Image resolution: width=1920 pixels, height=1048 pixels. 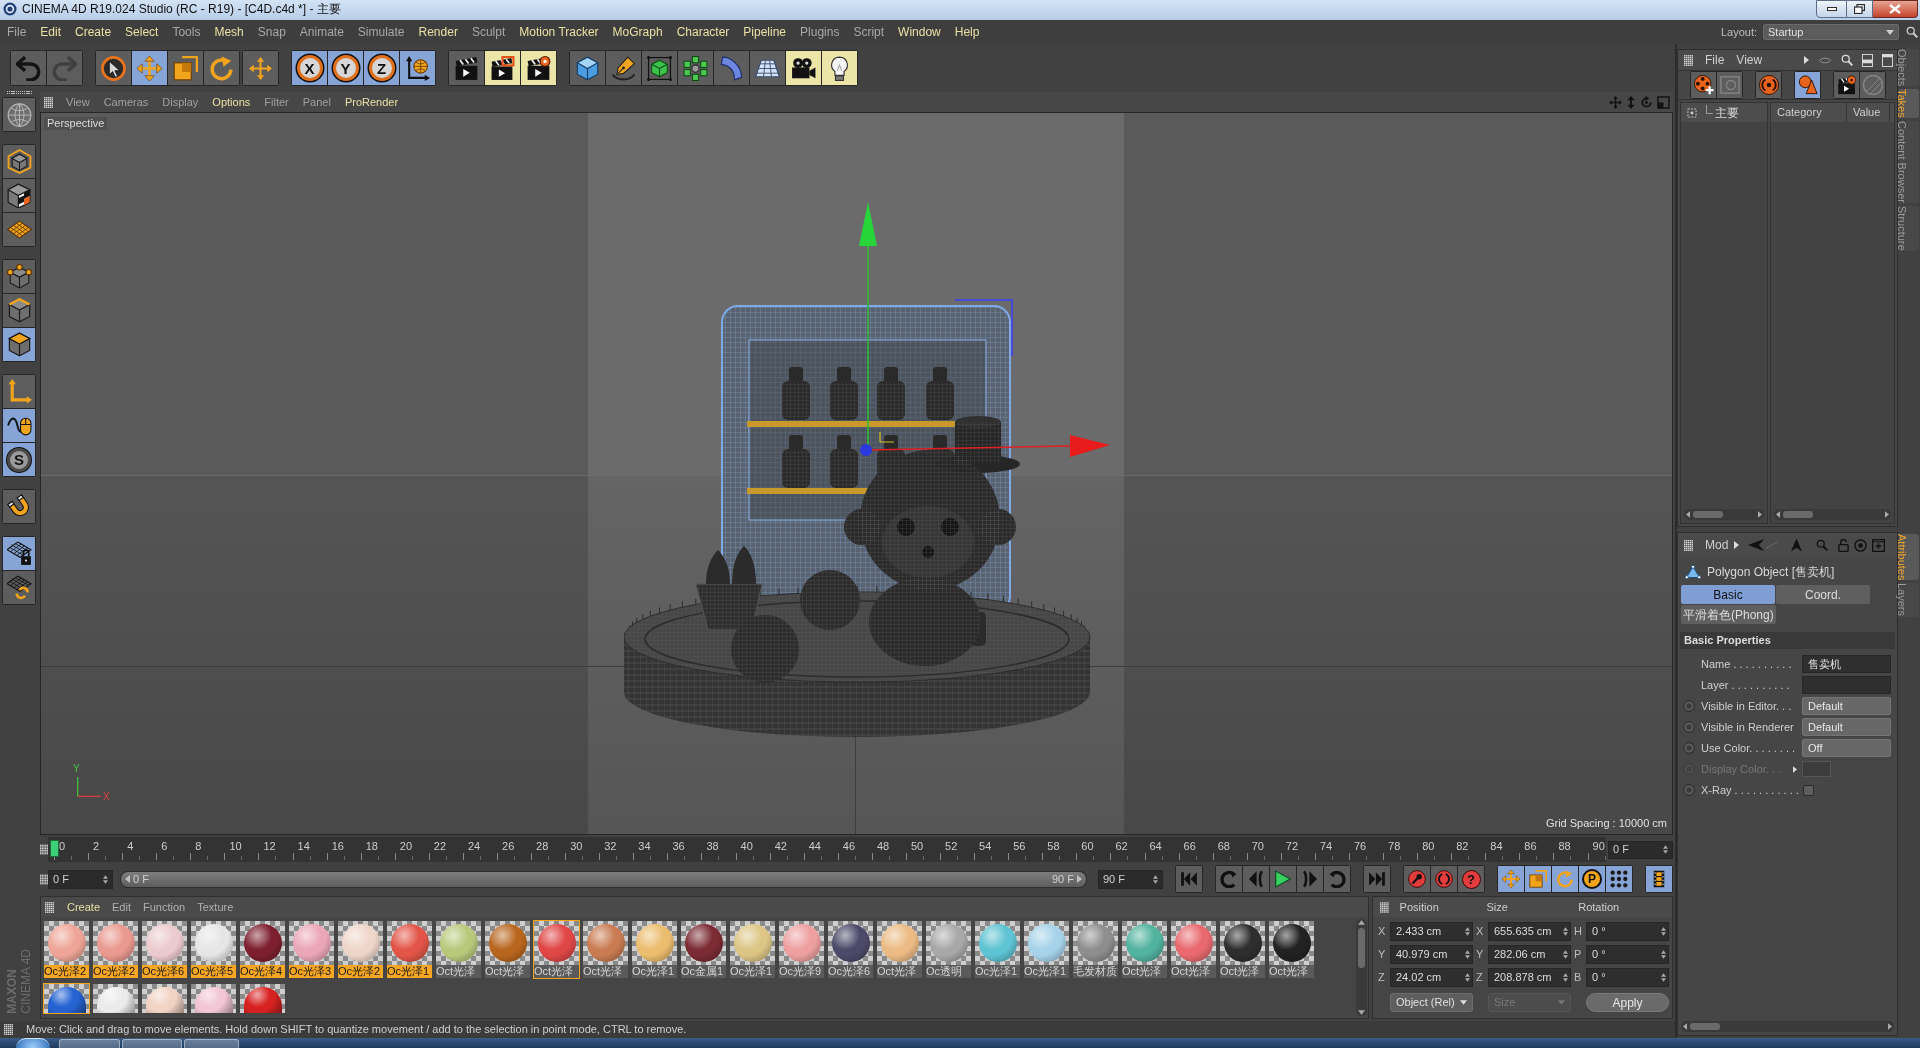 I want to click on model-mode-button, so click(x=19, y=161).